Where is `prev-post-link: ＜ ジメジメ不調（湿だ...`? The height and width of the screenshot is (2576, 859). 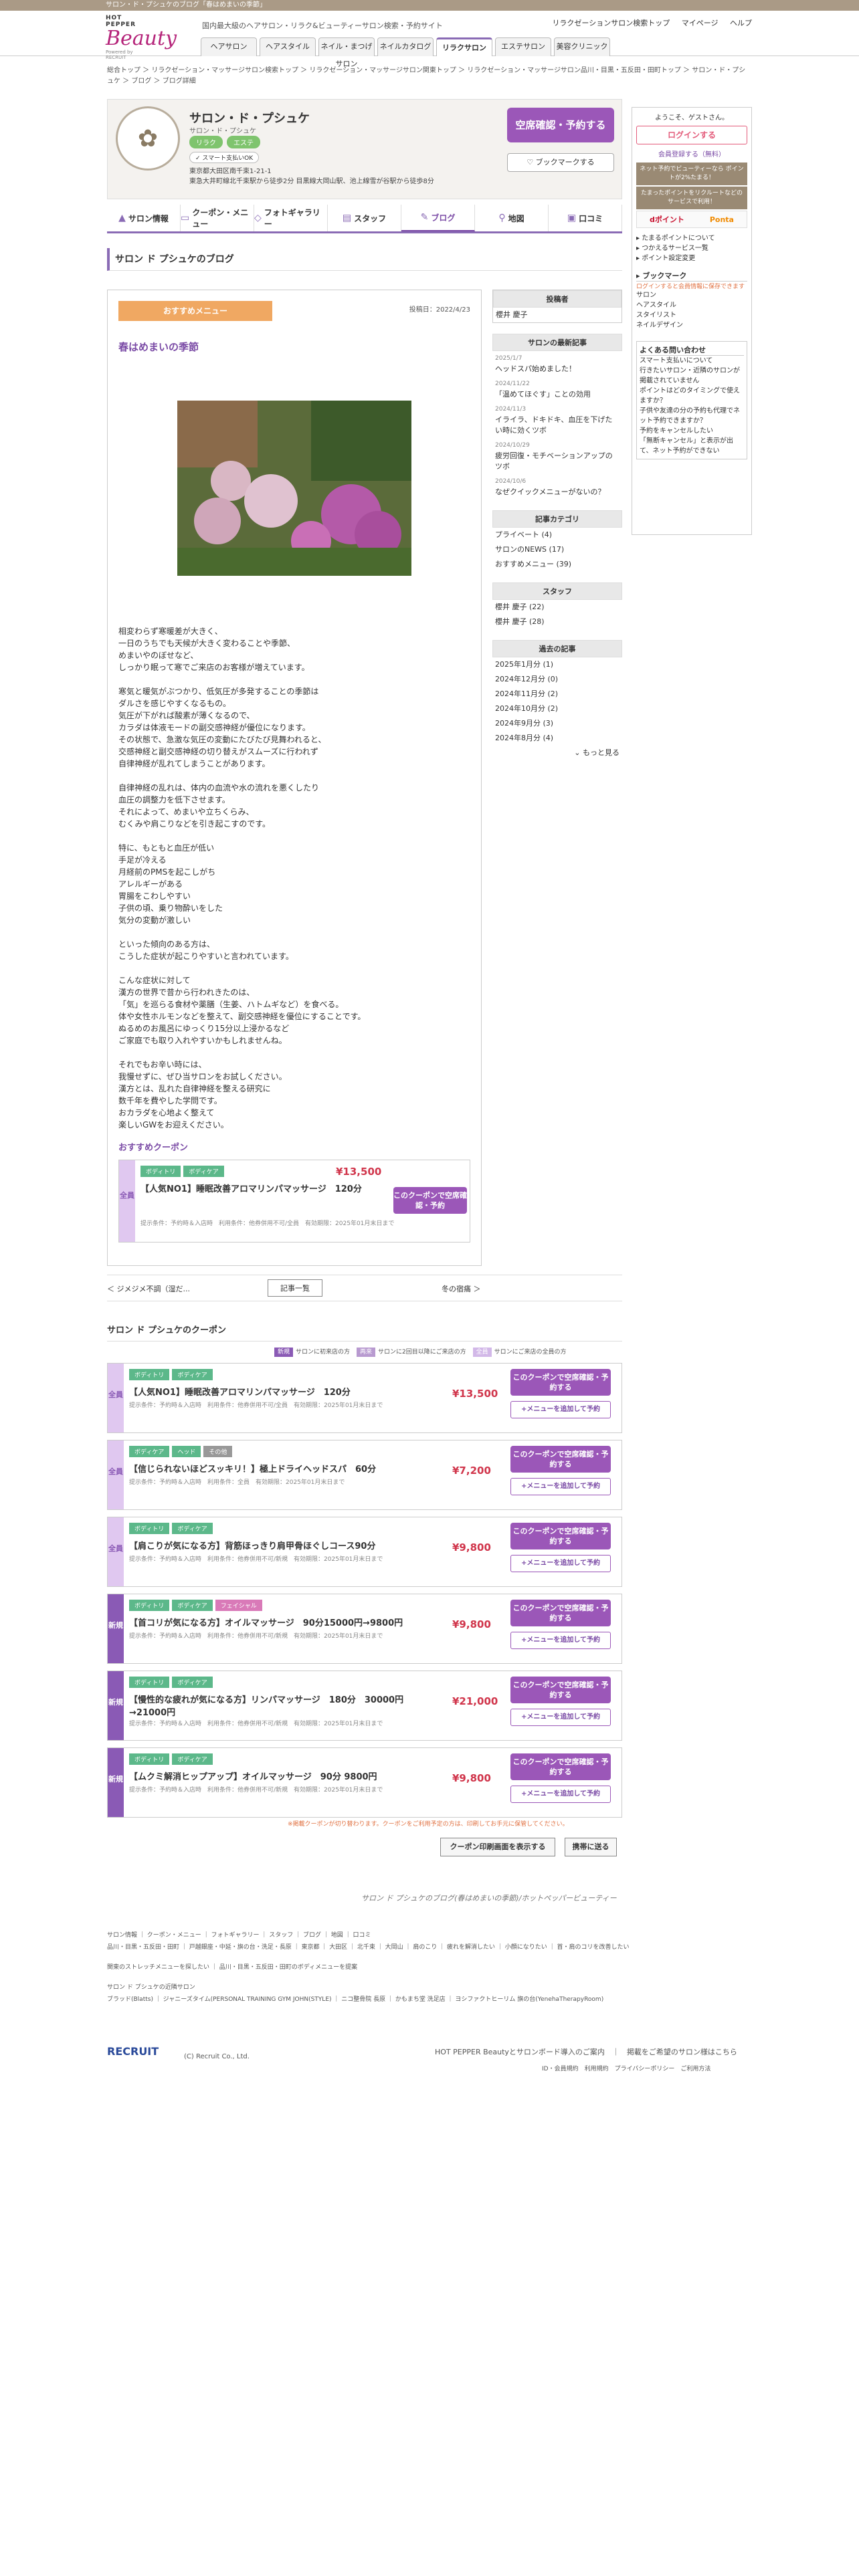 prev-post-link: ＜ ジメジメ不調（湿だ... is located at coordinates (148, 1288).